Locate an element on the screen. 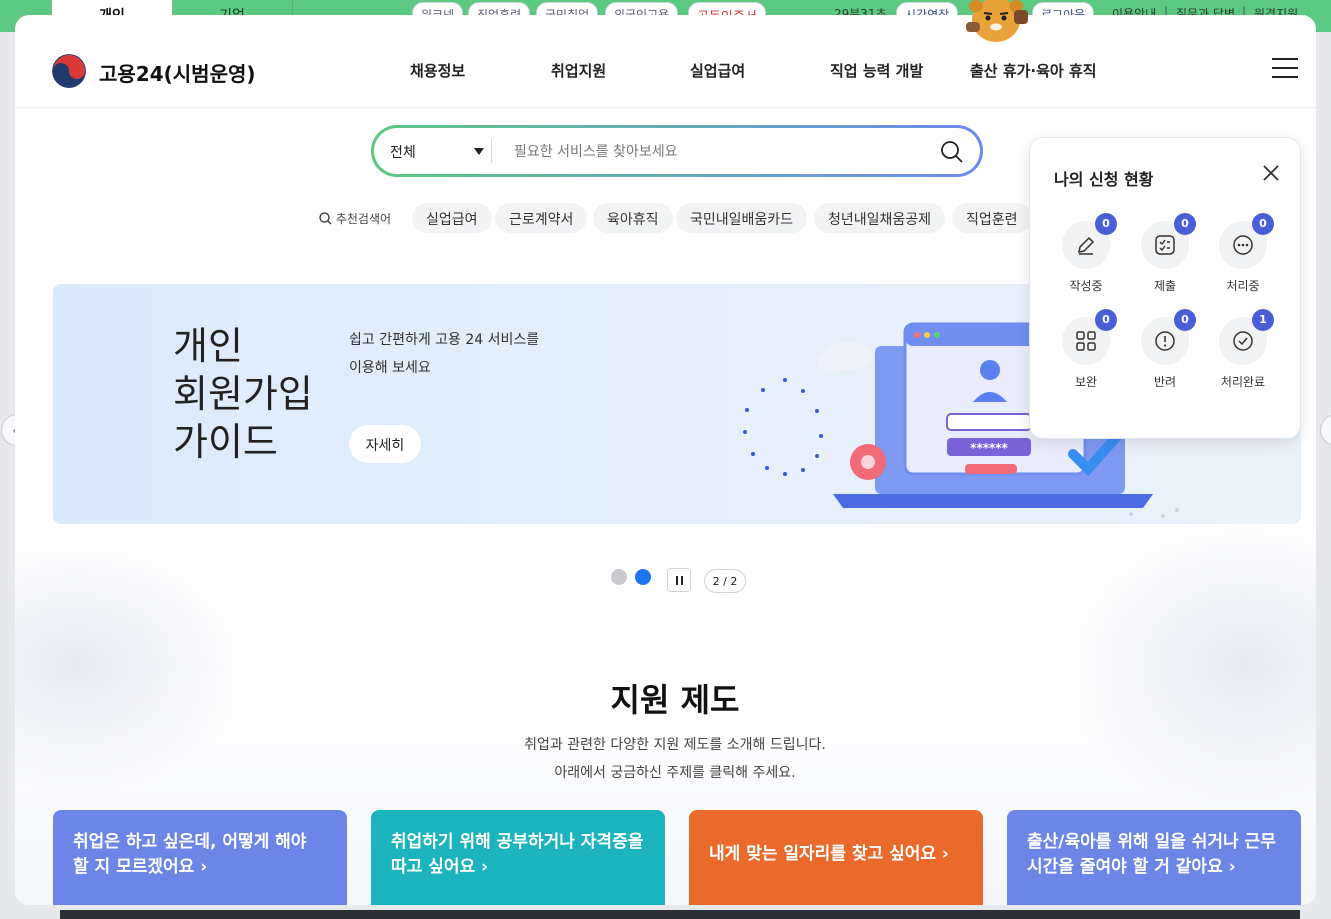 Image resolution: width=1331 pixels, height=919 pixels. status-submitted: 0 제출 is located at coordinates (1165, 257).